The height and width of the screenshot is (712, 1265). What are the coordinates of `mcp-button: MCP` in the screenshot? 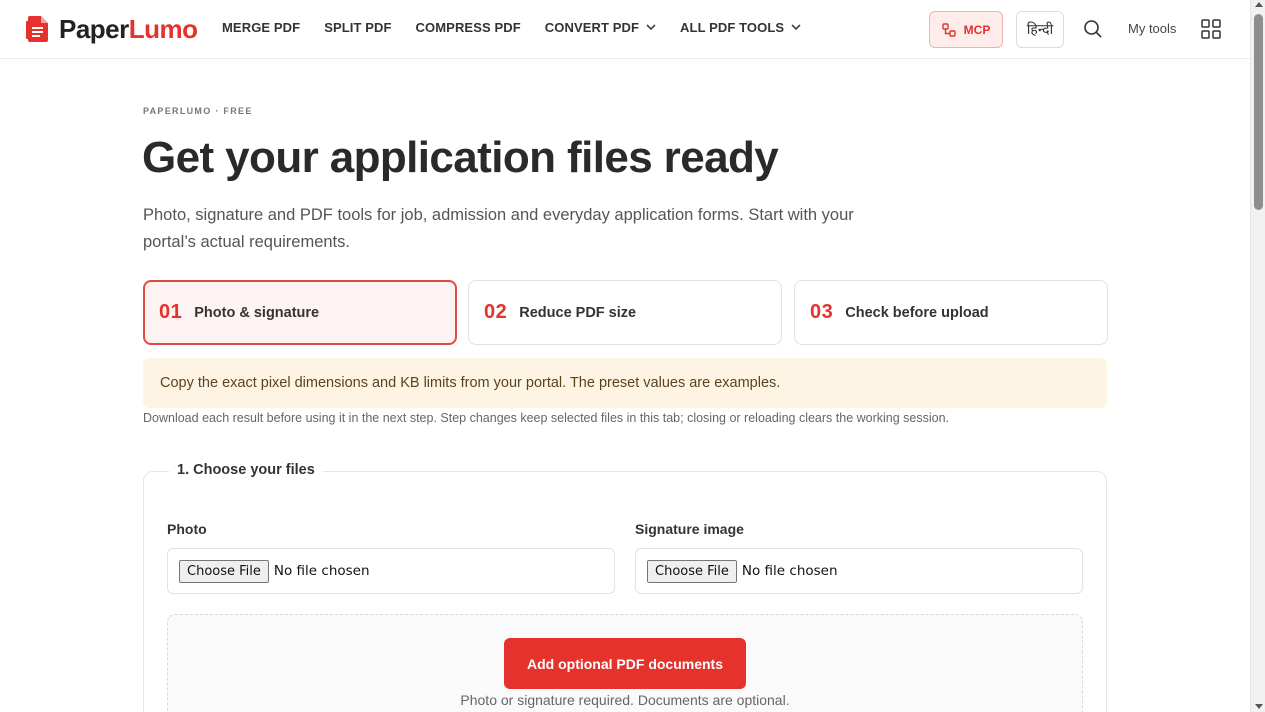 It's located at (966, 29).